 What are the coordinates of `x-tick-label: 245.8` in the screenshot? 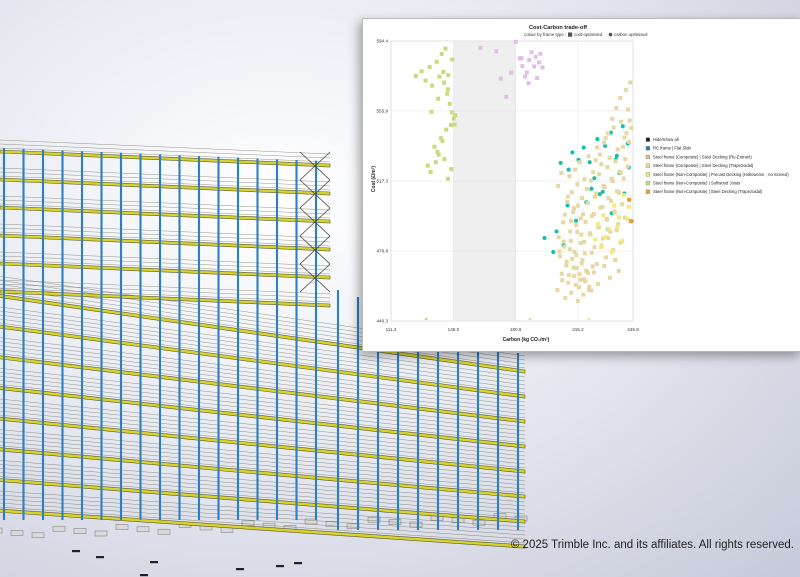 It's located at (633, 329).